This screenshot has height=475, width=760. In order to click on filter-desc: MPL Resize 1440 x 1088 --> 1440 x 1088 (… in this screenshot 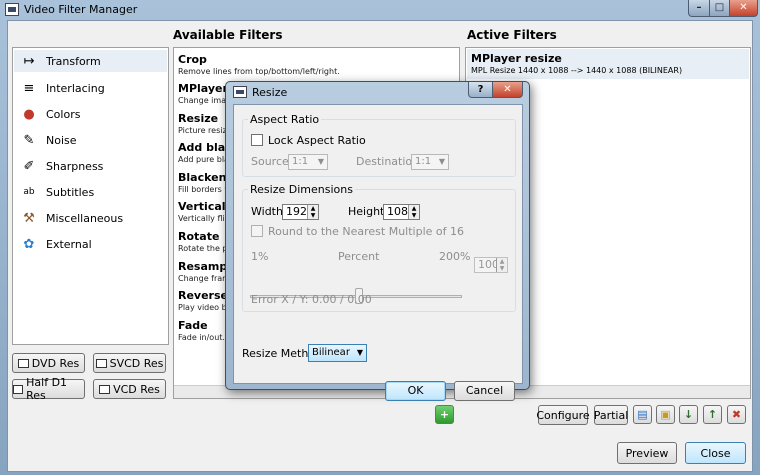, I will do `click(577, 70)`.